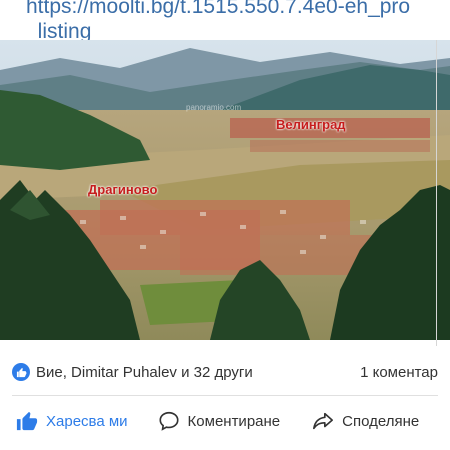 Image resolution: width=450 pixels, height=450 pixels. I want to click on comments-count: 1 коментар, so click(399, 372).